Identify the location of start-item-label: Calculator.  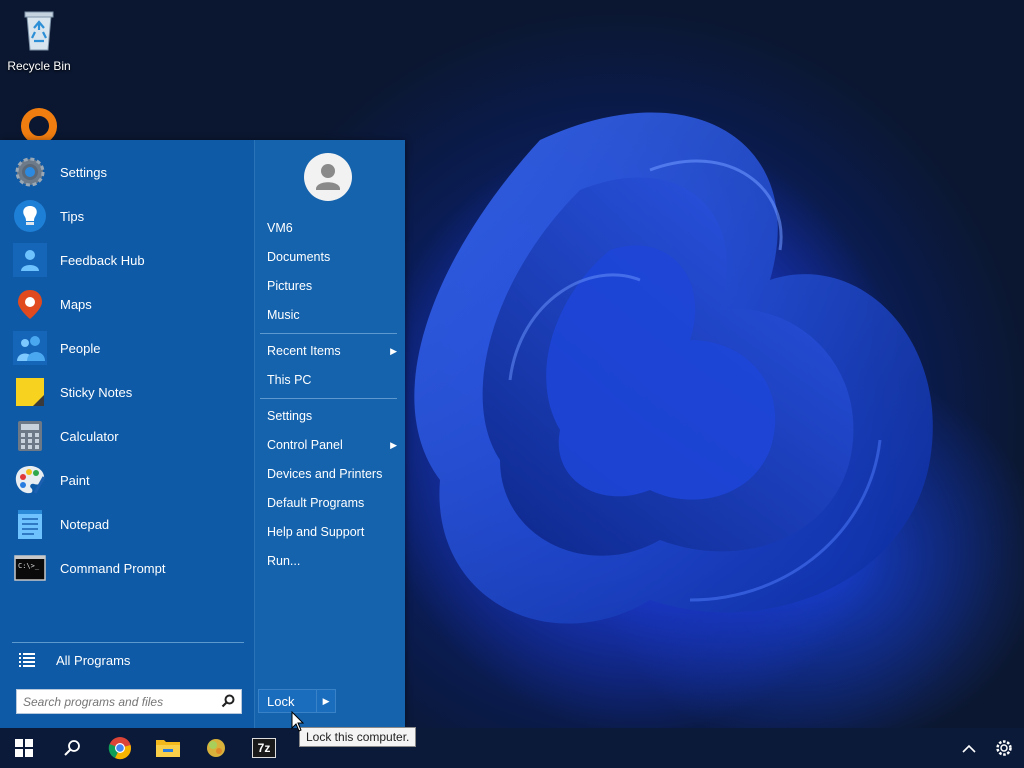
(89, 436).